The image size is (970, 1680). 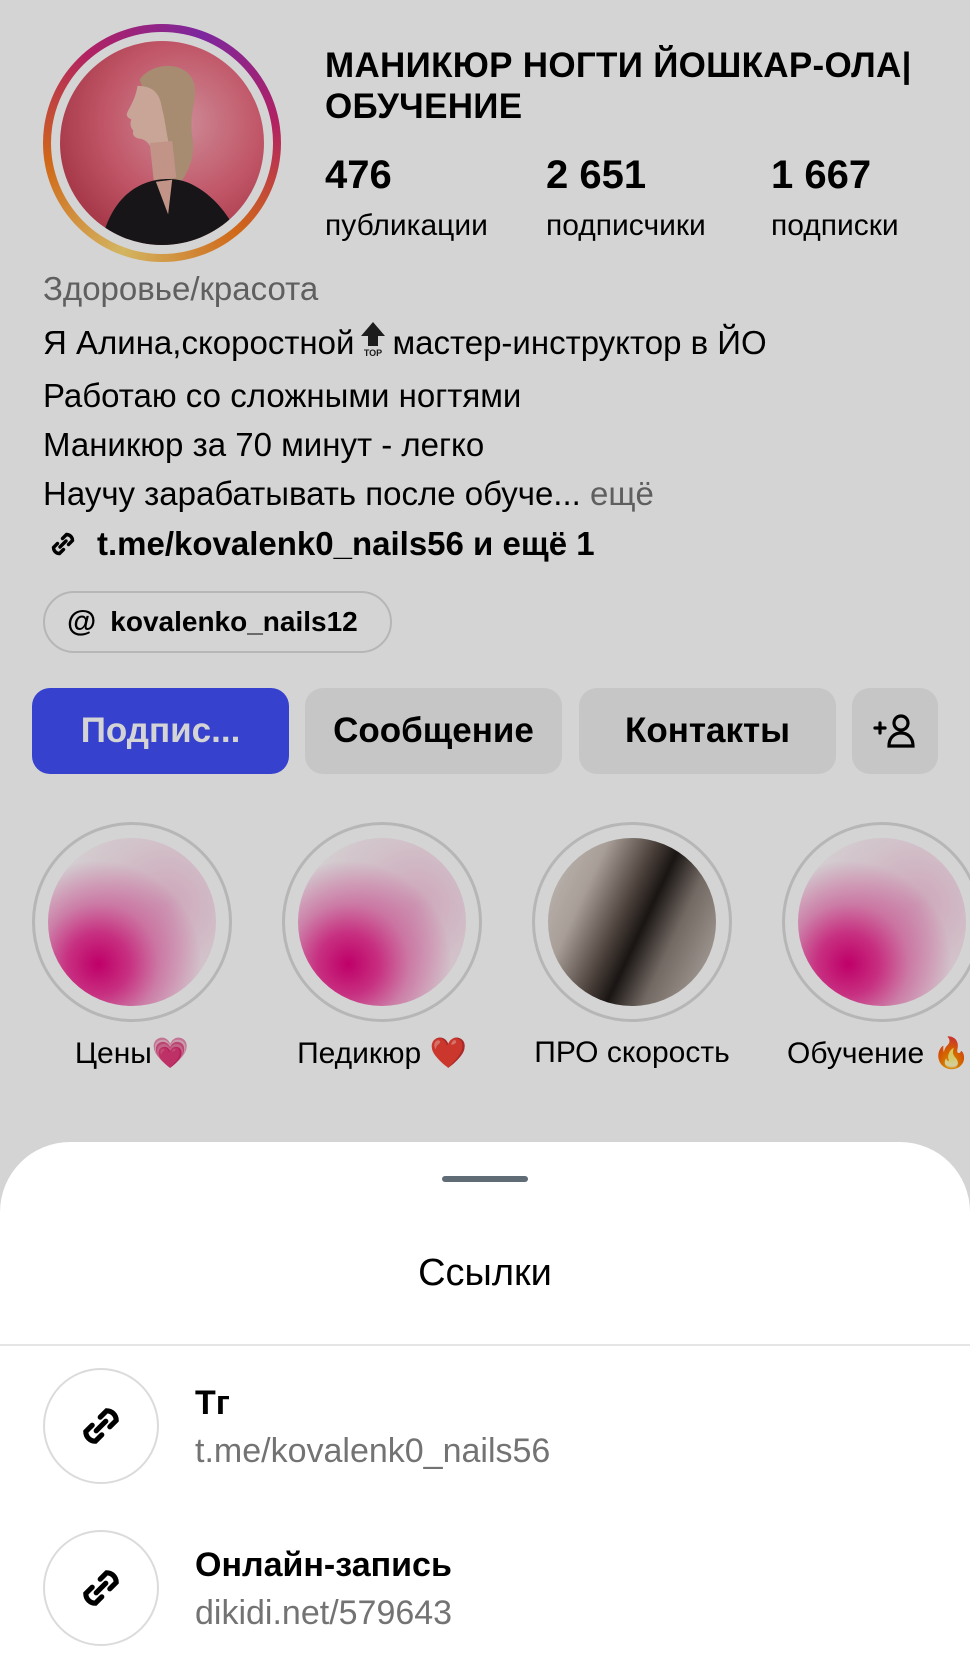 What do you see at coordinates (324, 1613) in the screenshot?
I see `link-url: dikidi.net/579643` at bounding box center [324, 1613].